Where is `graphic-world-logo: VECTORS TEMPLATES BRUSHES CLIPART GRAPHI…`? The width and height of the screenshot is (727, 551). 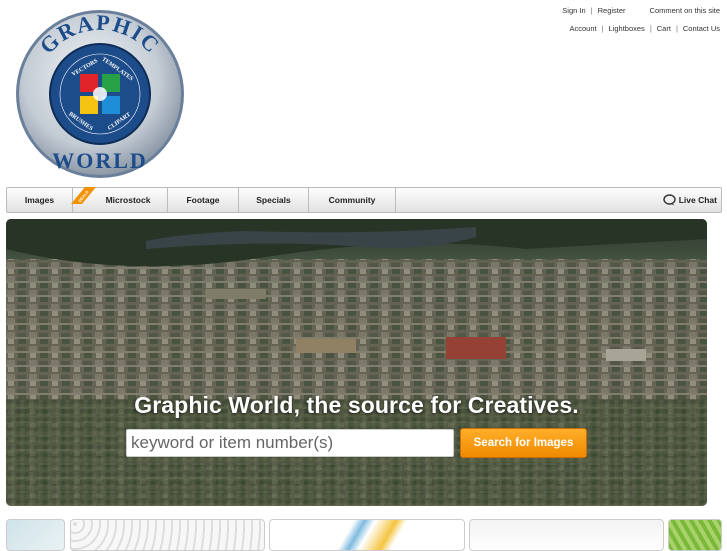 graphic-world-logo: VECTORS TEMPLATES BRUSHES CLIPART GRAPHI… is located at coordinates (100, 94).